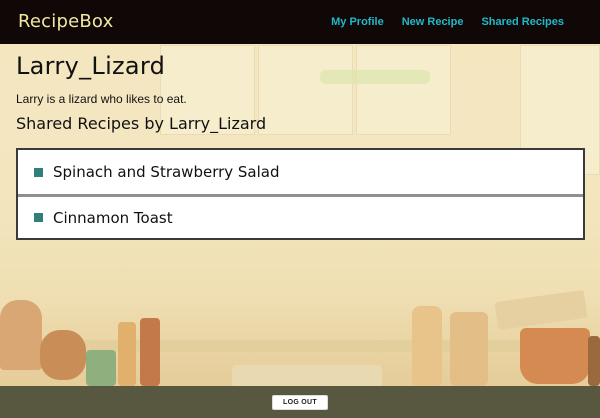 The width and height of the screenshot is (600, 418). Describe the element at coordinates (166, 172) in the screenshot. I see `recipe-title: Spinach and Strawberry Salad` at that location.